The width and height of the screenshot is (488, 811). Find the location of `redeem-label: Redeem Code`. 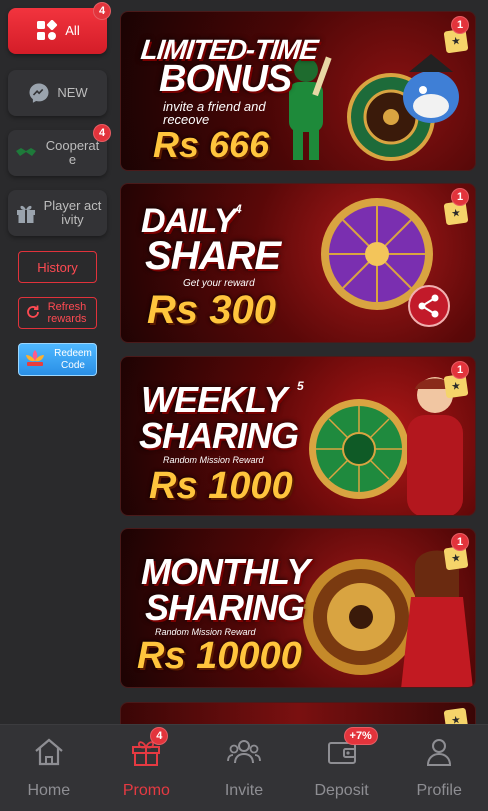

redeem-label: Redeem Code is located at coordinates (73, 359).